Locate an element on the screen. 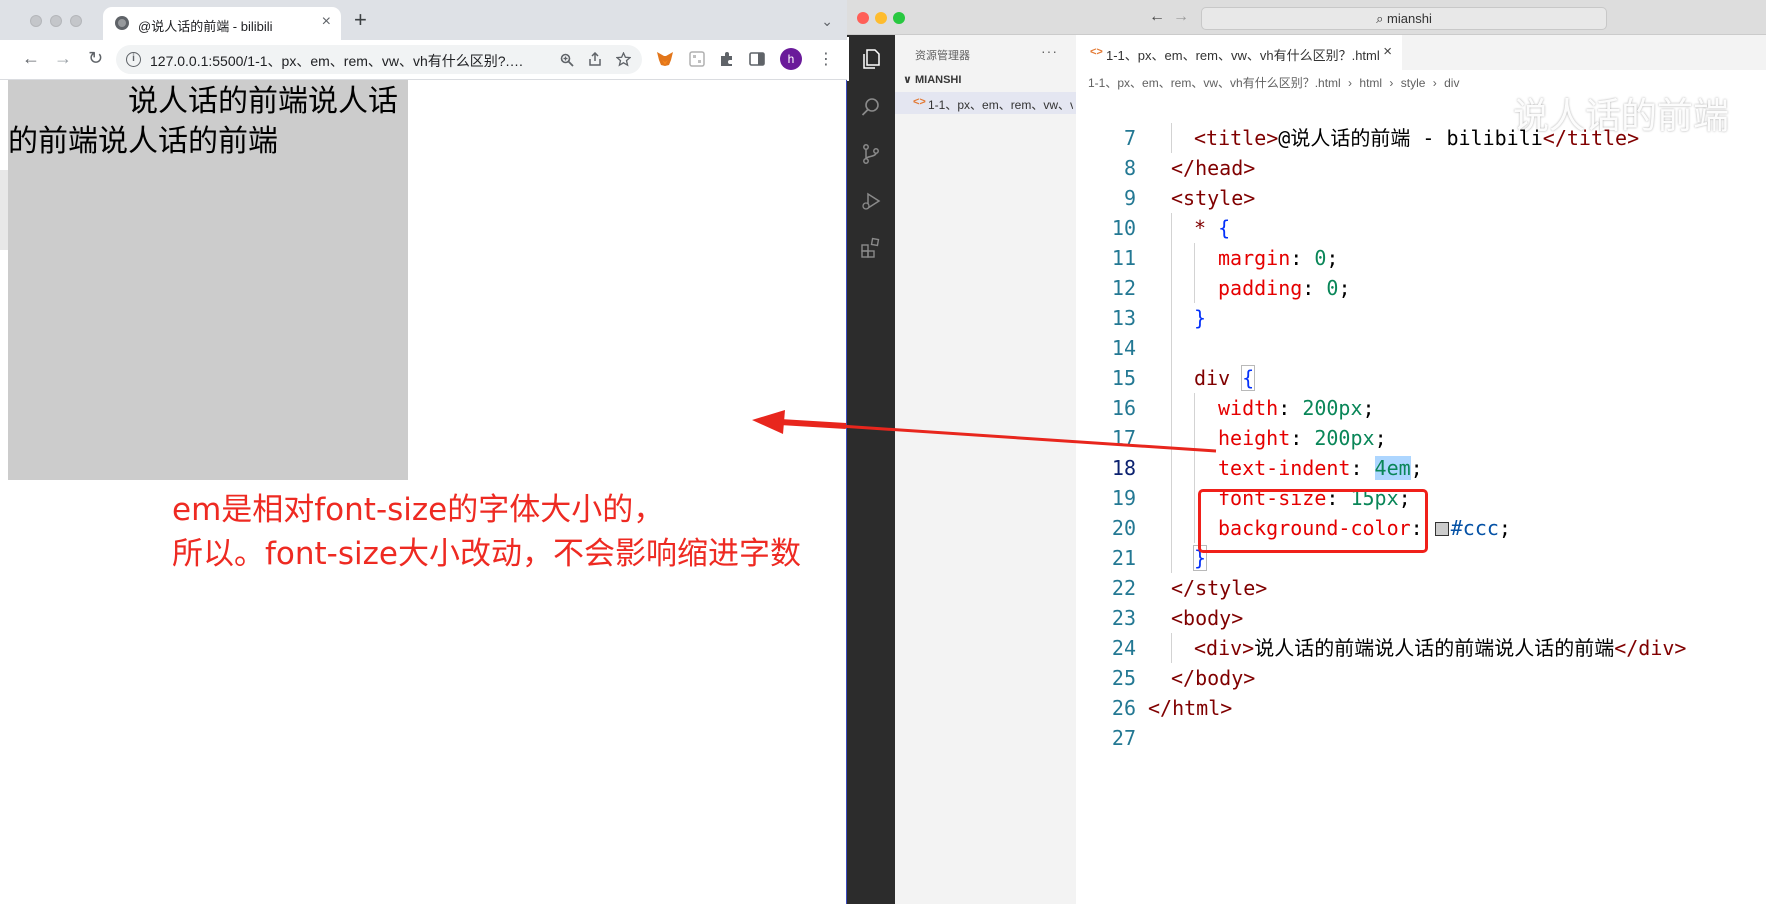 Image resolution: width=1766 pixels, height=904 pixels. code-token: * is located at coordinates (1206, 228).